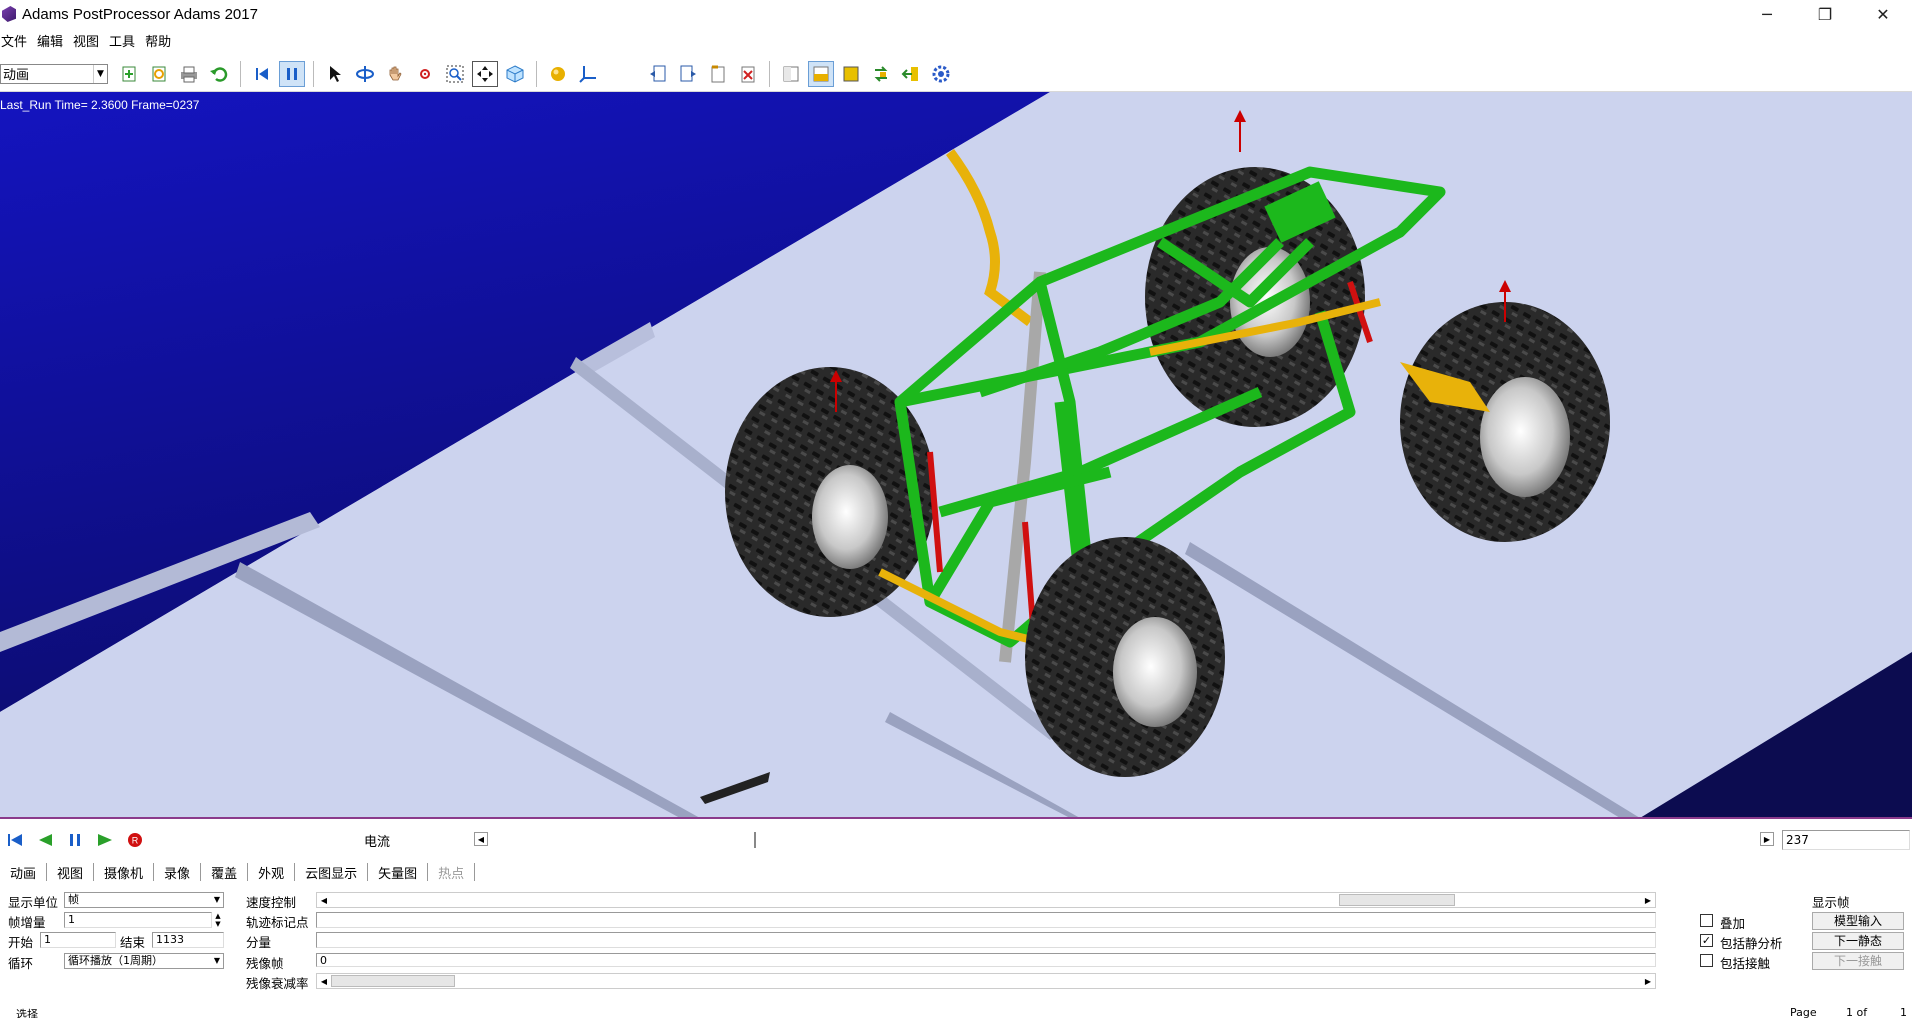 The width and height of the screenshot is (1912, 1018). Describe the element at coordinates (225, 872) in the screenshot. I see `tab-overlay: 覆盖` at that location.